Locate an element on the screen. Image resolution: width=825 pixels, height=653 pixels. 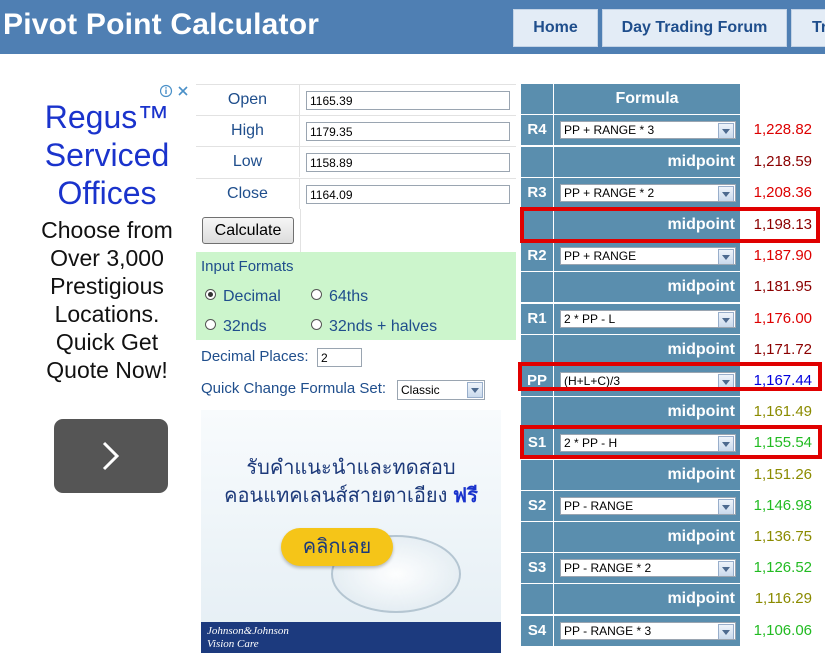
level-value: 1,155.54 is located at coordinates (782, 442).